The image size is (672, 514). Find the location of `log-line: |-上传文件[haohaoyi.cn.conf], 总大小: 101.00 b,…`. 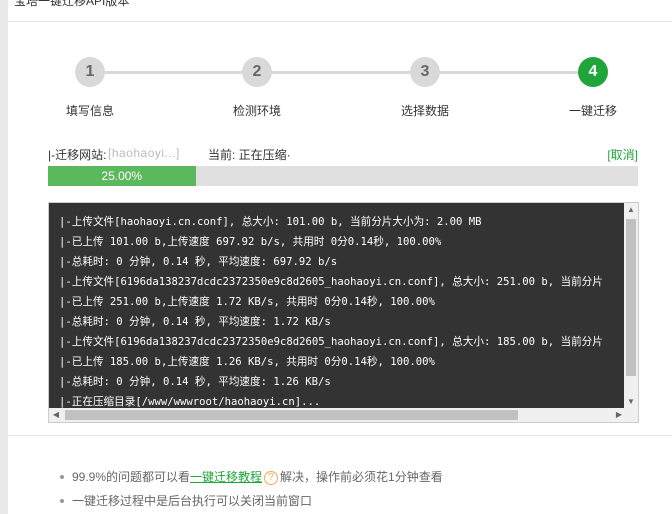

log-line: |-上传文件[haohaoyi.cn.conf], 总大小: 101.00 b,… is located at coordinates (270, 222).